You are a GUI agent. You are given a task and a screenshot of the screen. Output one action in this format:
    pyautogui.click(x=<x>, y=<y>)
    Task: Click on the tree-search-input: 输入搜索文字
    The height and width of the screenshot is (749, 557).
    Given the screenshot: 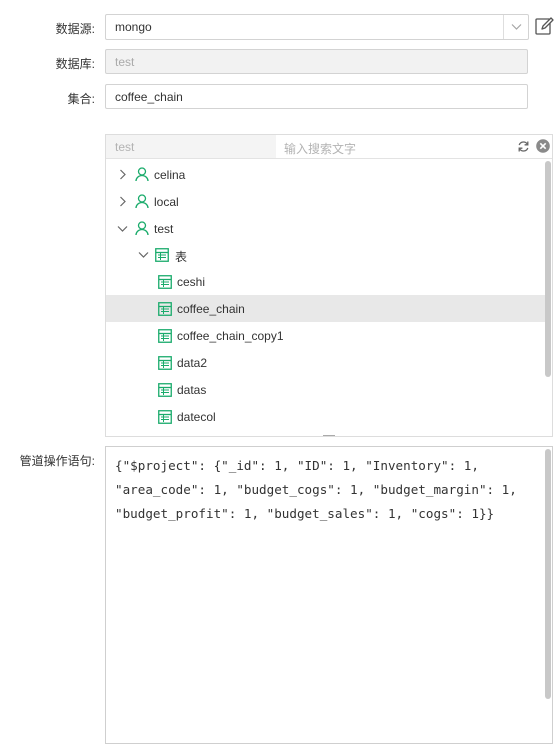 What is the action you would take?
    pyautogui.click(x=320, y=148)
    